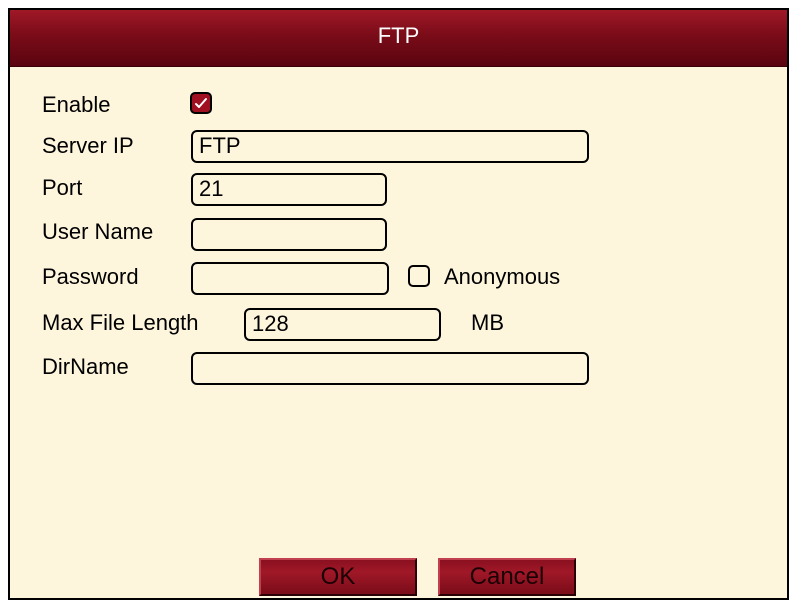  Describe the element at coordinates (390, 368) in the screenshot. I see `dir-name-input` at that location.